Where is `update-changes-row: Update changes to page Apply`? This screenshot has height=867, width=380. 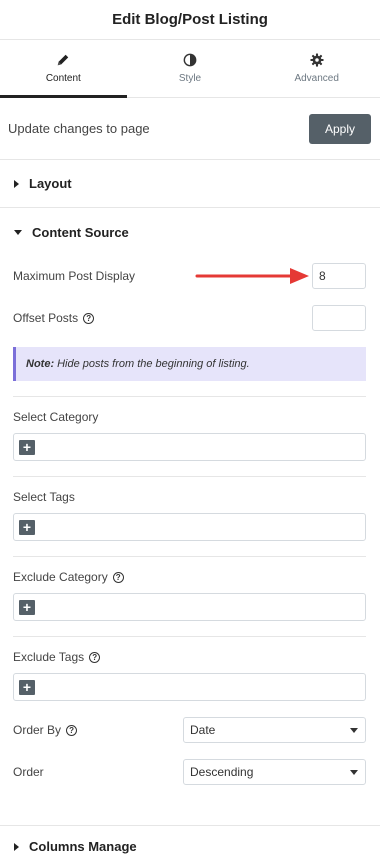
update-changes-row: Update changes to page Apply is located at coordinates (190, 129).